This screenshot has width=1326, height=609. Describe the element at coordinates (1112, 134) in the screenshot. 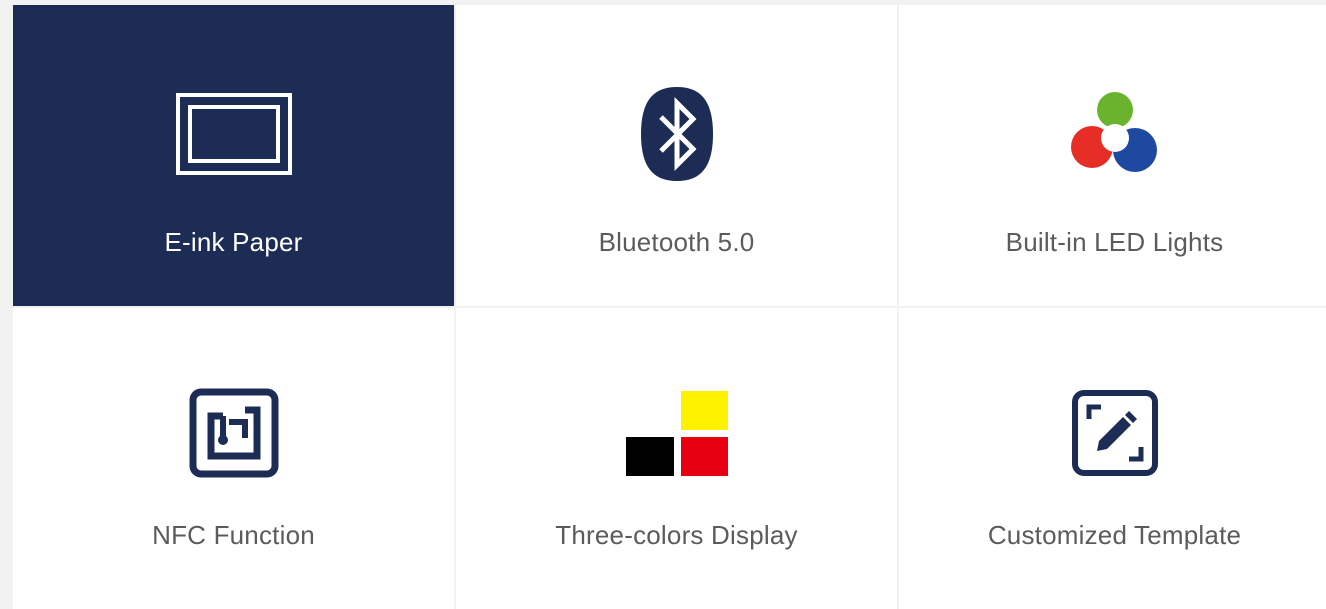

I see `led-lights-icon` at that location.